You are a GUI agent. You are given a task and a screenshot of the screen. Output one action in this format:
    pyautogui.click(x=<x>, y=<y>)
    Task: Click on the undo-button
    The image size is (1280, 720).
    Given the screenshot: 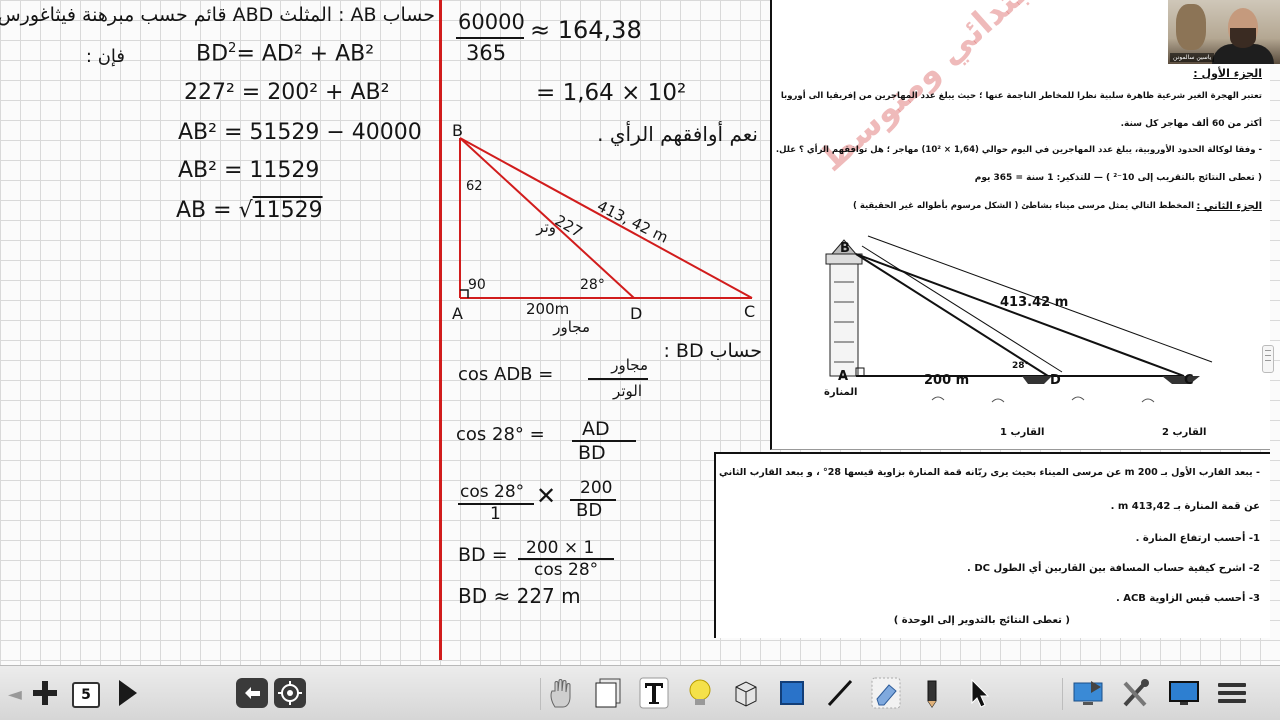 What is the action you would take?
    pyautogui.click(x=252, y=693)
    